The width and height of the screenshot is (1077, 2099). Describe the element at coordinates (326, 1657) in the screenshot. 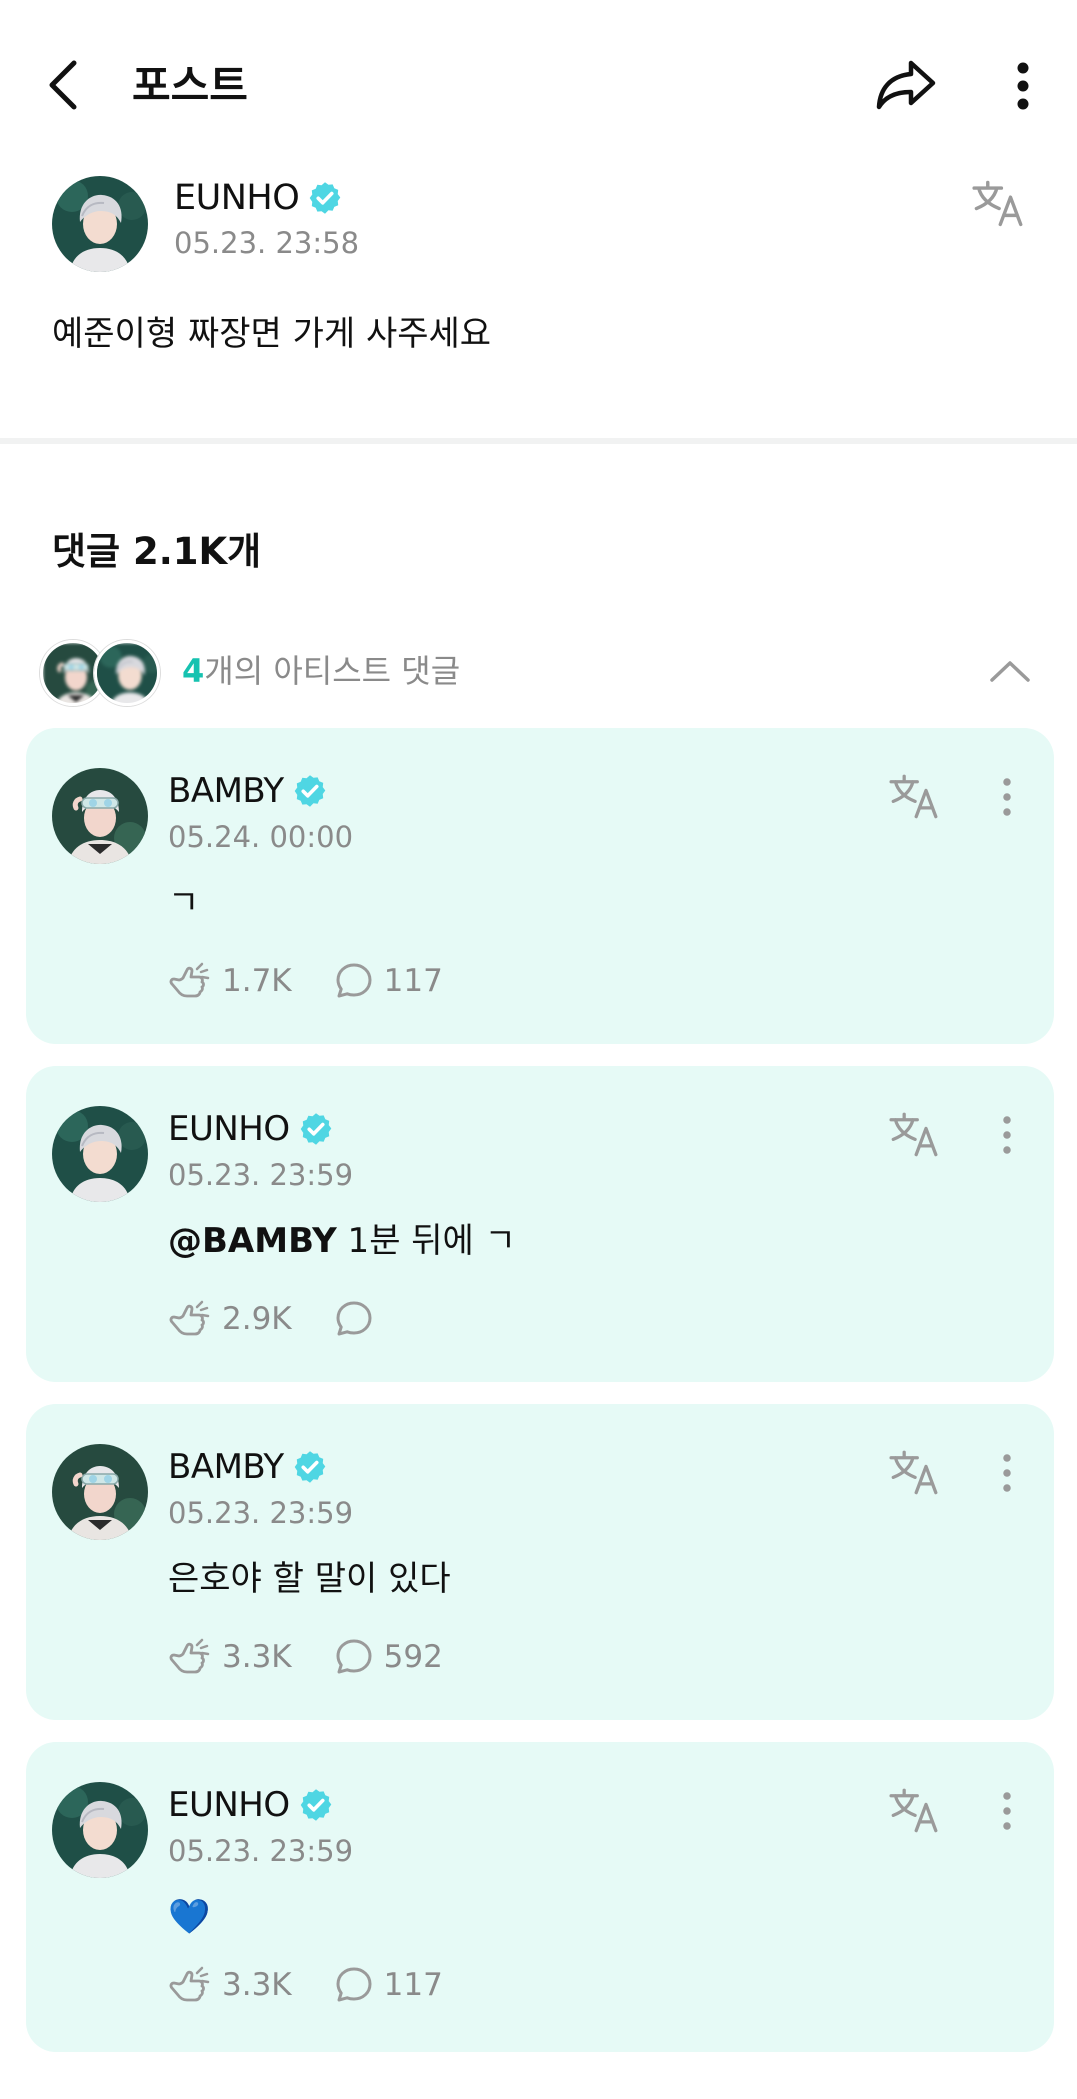

I see `comment-actions: 3.3K 592` at that location.